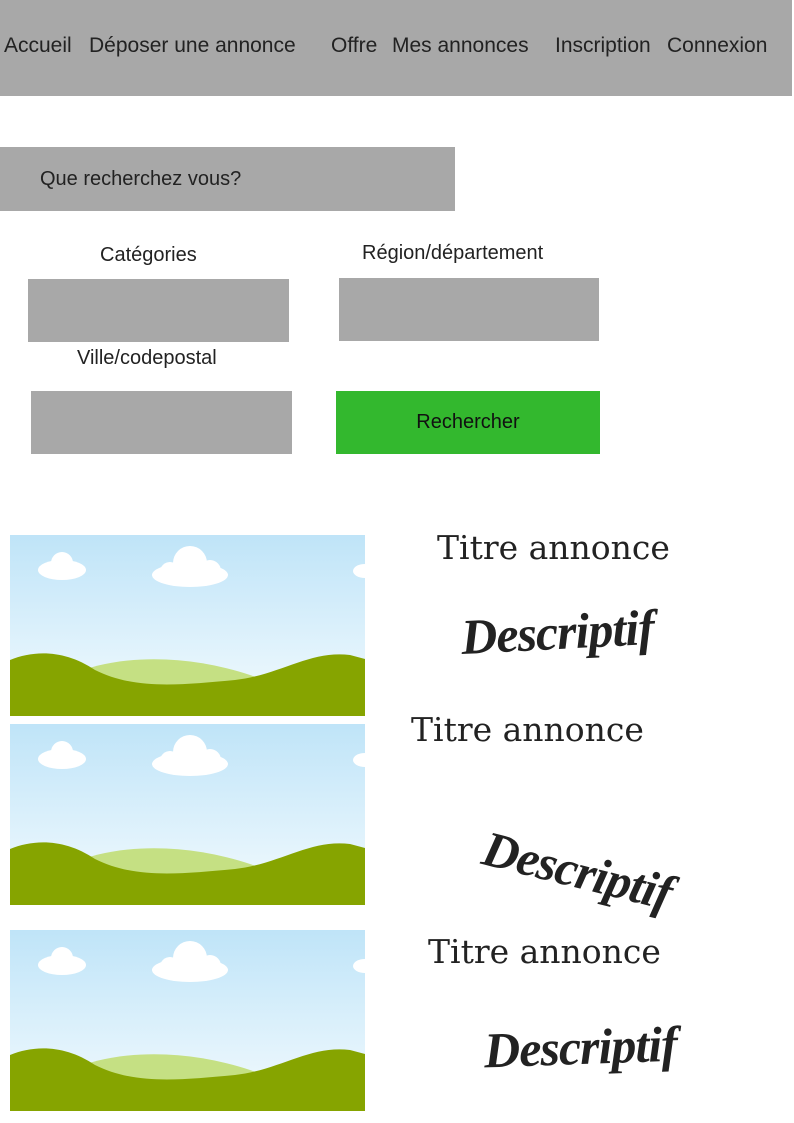 Image resolution: width=794 pixels, height=1123 pixels. I want to click on categories-label: Catégories, so click(148, 255).